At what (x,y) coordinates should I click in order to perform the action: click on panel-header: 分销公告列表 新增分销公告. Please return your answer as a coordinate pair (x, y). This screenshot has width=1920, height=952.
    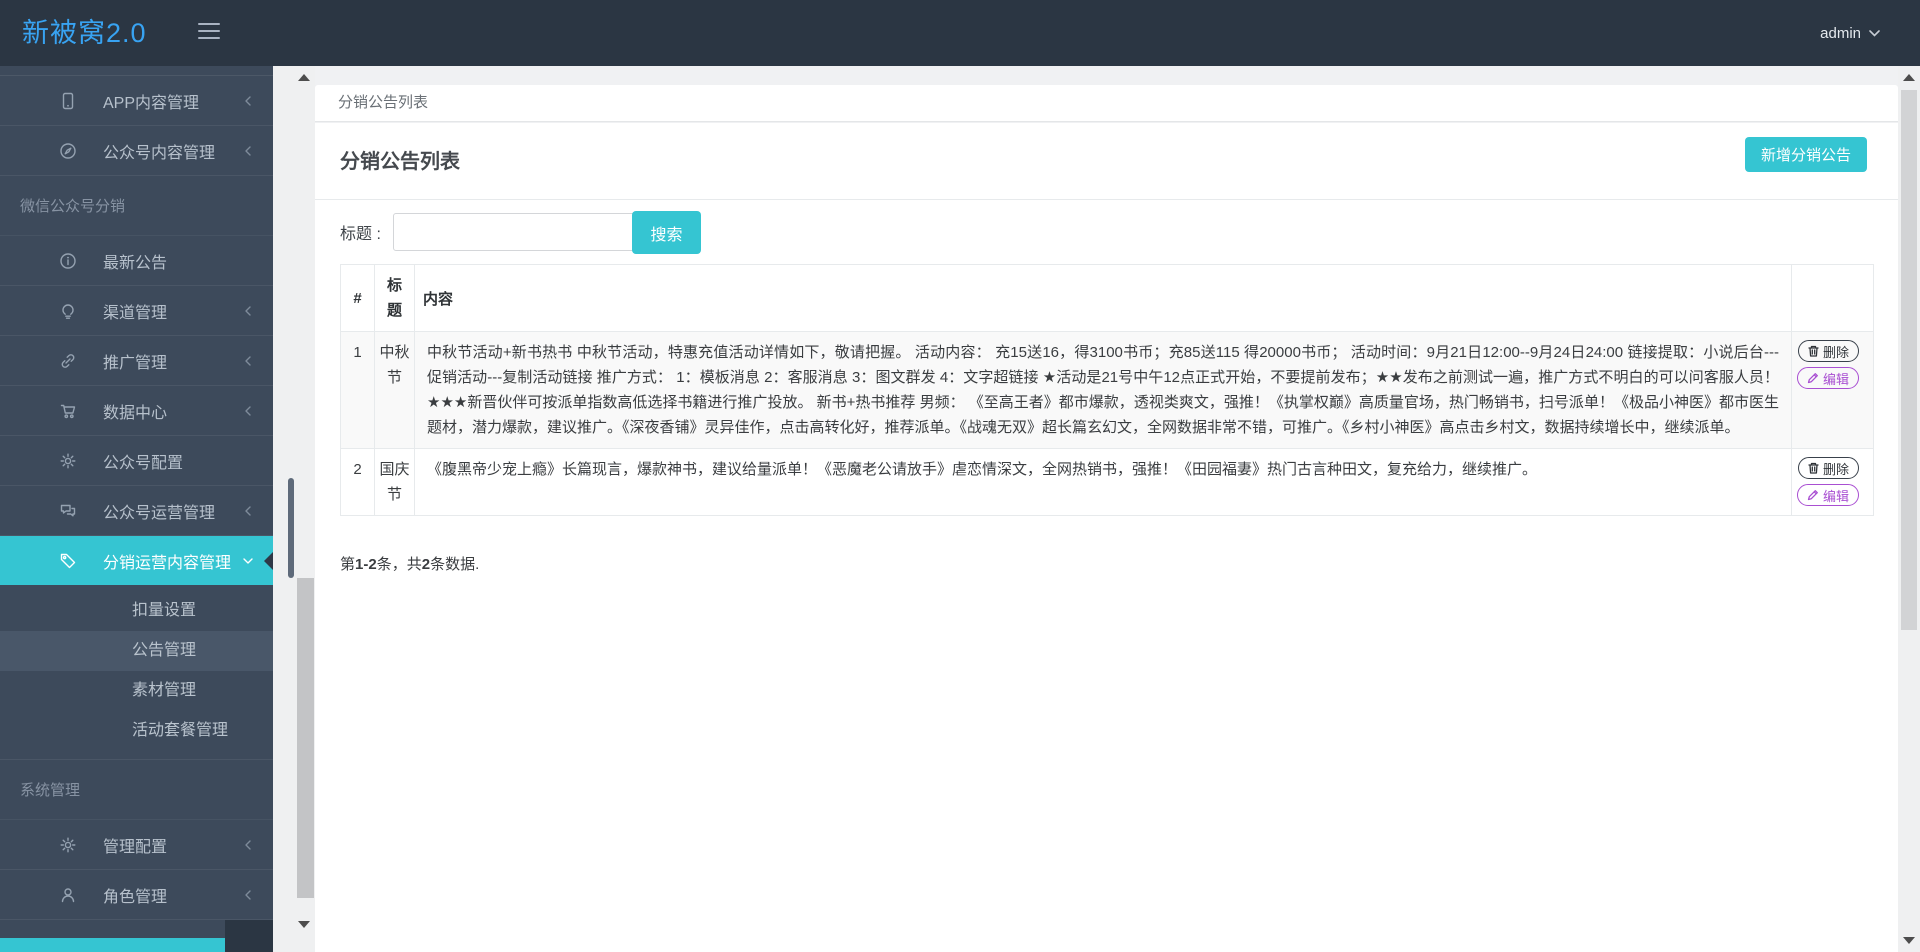
    Looking at the image, I should click on (1106, 161).